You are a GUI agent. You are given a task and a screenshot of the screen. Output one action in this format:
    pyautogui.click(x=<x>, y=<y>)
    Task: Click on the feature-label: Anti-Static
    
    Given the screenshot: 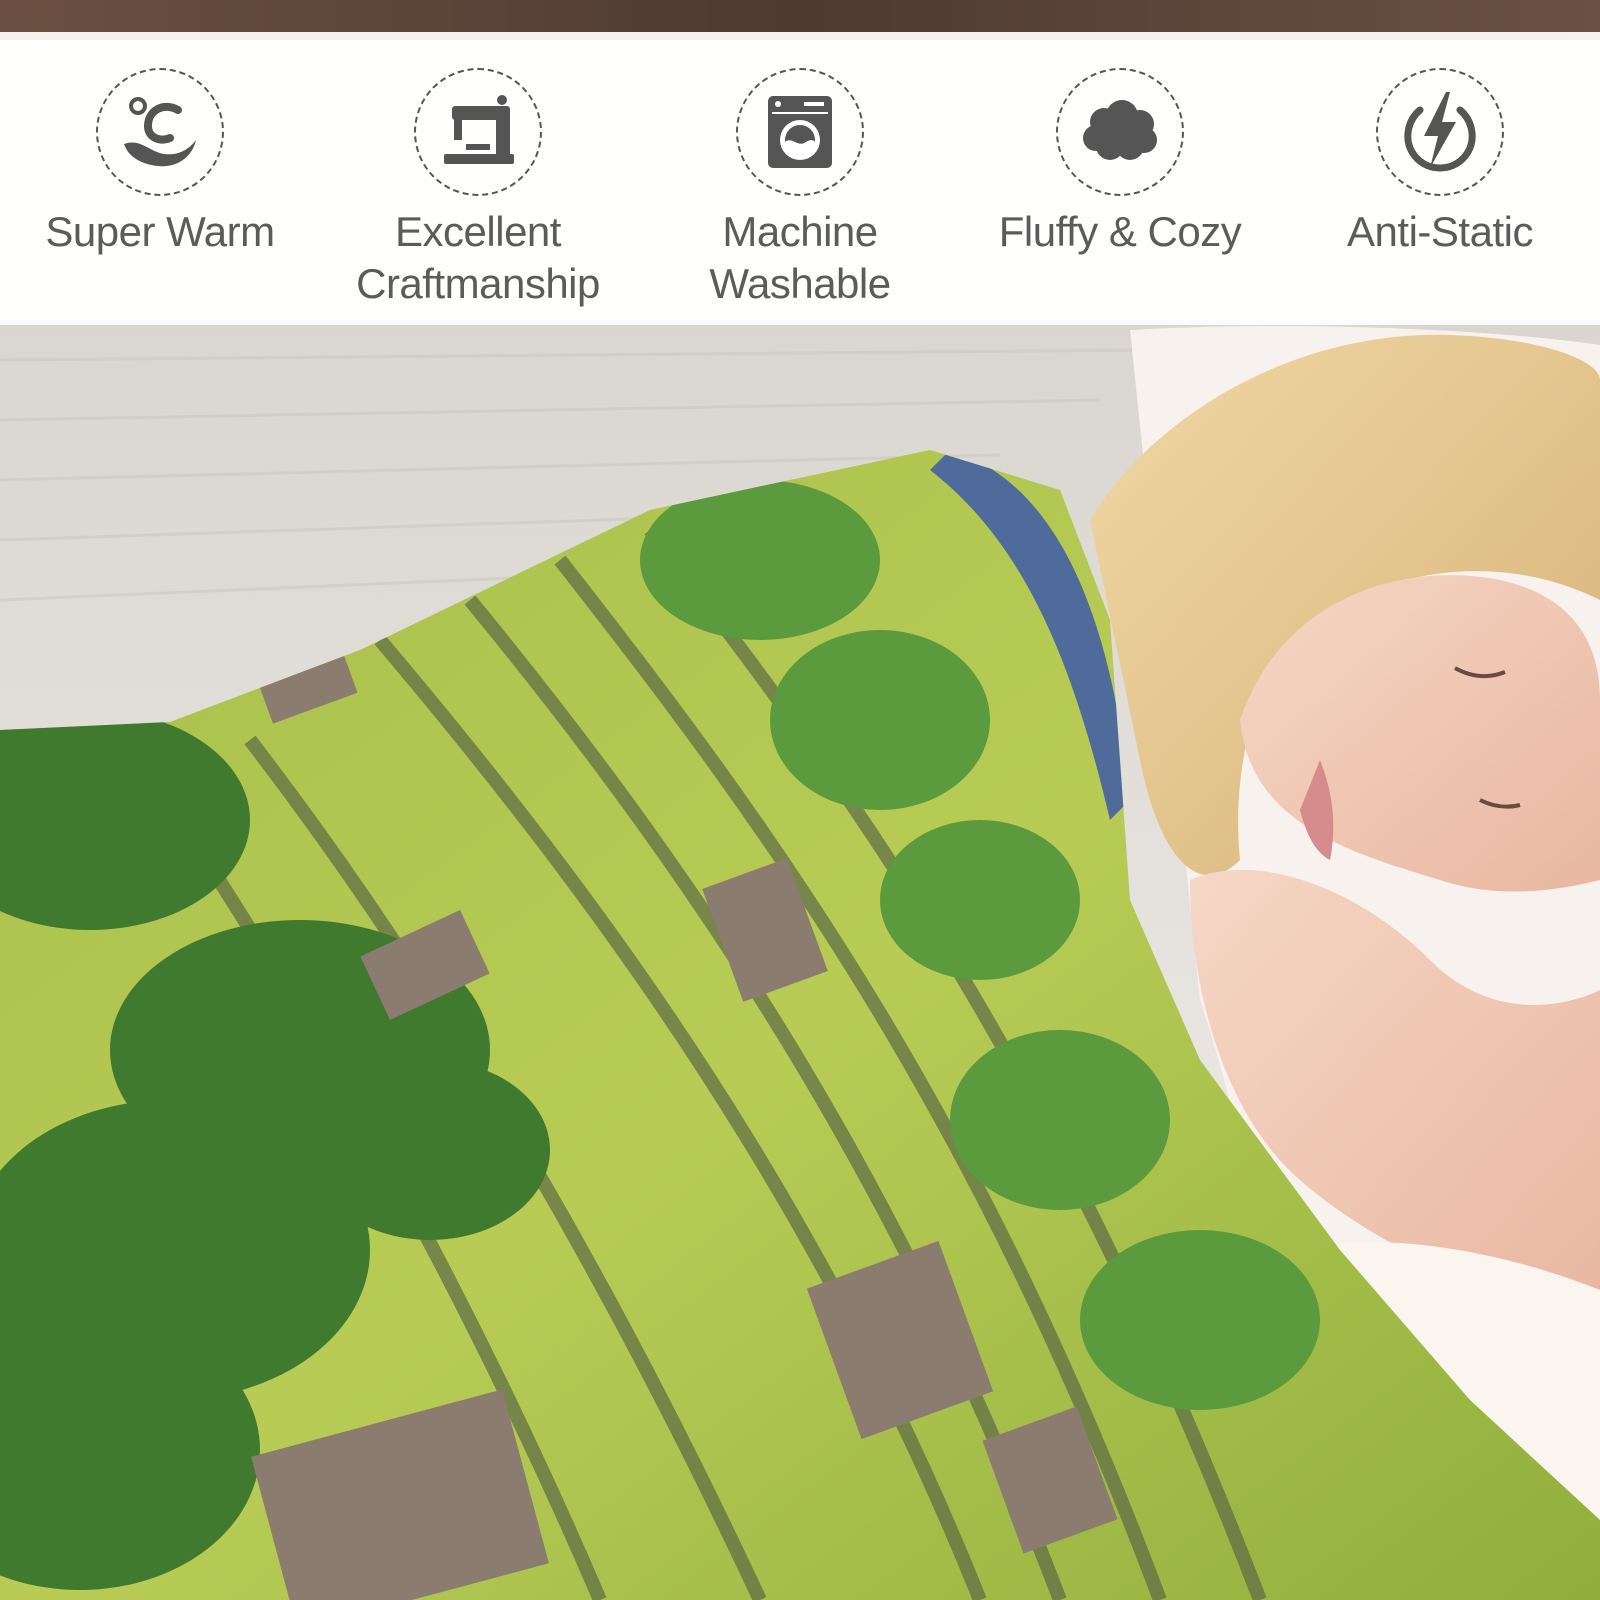 What is the action you would take?
    pyautogui.click(x=1440, y=231)
    